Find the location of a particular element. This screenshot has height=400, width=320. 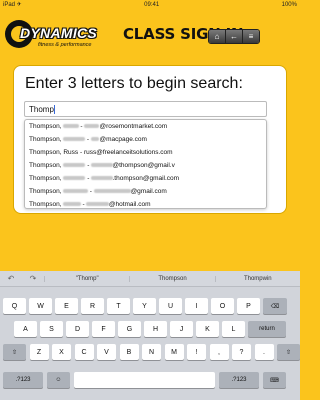

key-period: . is located at coordinates (264, 352).